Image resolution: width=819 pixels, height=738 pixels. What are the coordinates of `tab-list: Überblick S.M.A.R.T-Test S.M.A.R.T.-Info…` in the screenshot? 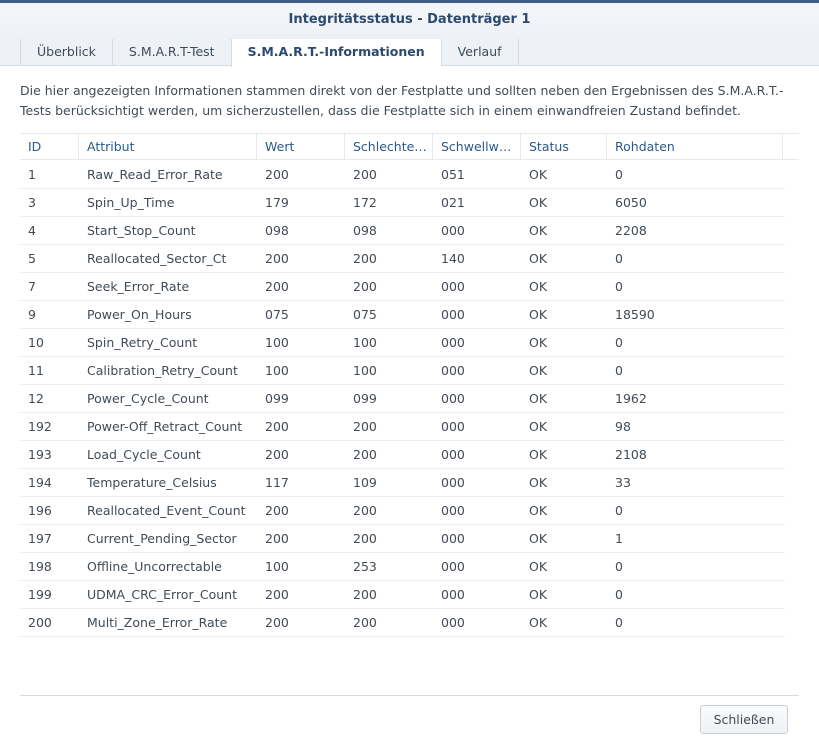 It's located at (269, 53).